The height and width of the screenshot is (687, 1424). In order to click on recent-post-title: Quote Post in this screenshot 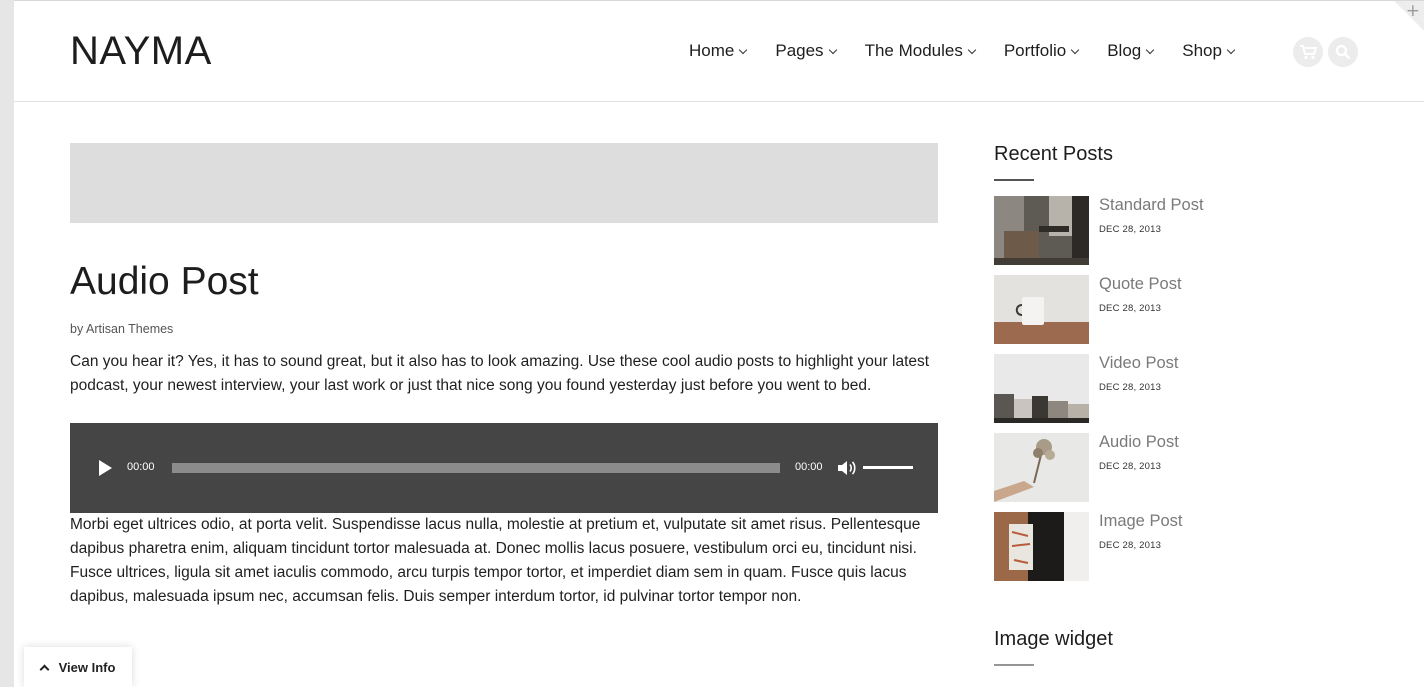, I will do `click(1140, 284)`.